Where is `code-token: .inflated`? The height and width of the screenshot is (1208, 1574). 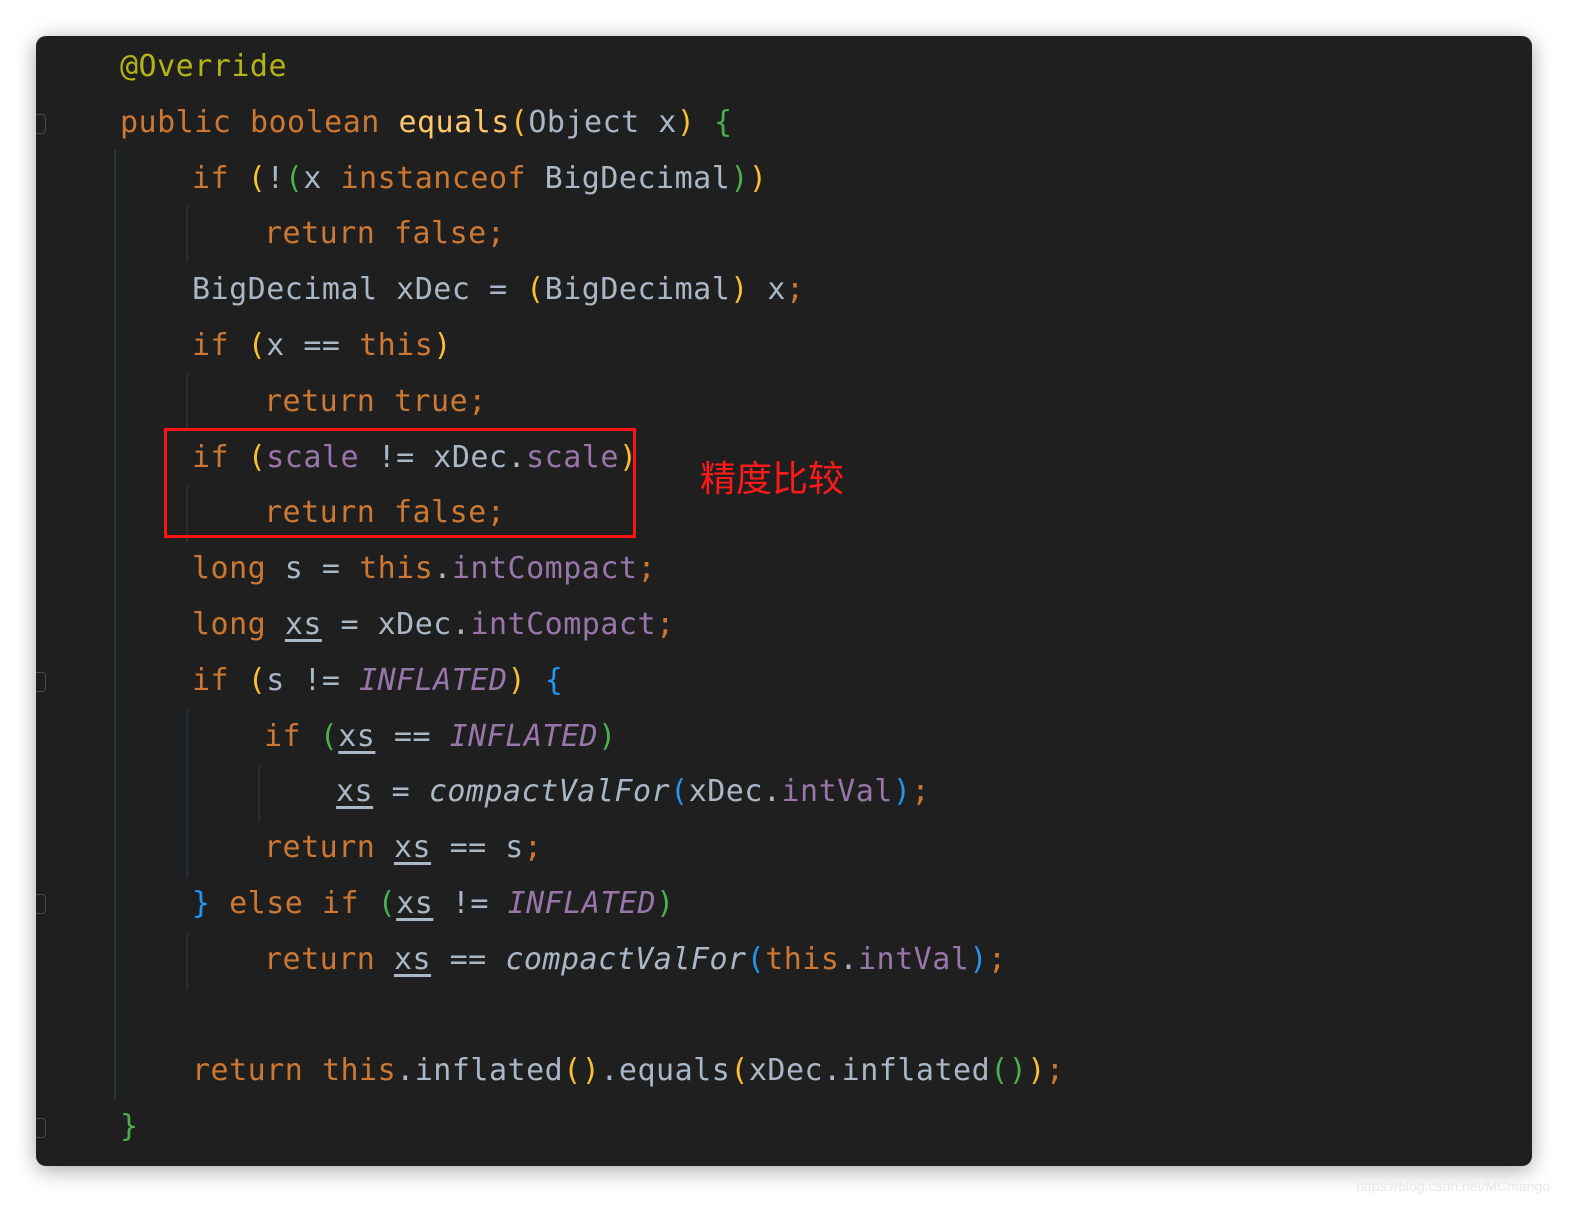 code-token: .inflated is located at coordinates (480, 1071).